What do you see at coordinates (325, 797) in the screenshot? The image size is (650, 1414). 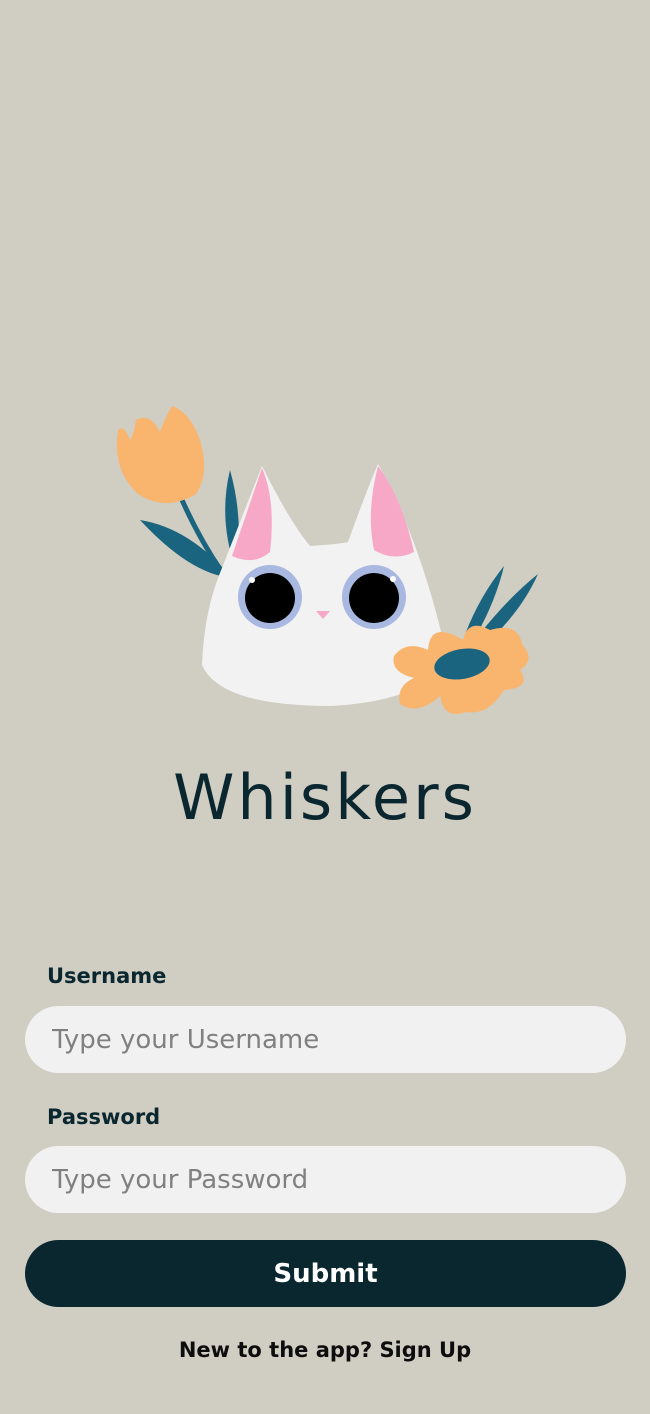 I see `app-title: Whiskers` at bounding box center [325, 797].